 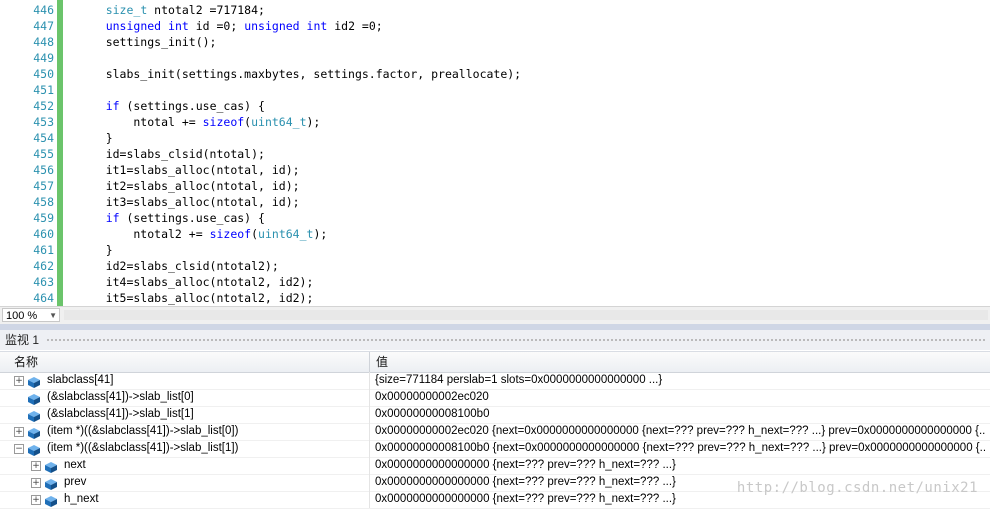 I want to click on line-number: 457, so click(x=43, y=186).